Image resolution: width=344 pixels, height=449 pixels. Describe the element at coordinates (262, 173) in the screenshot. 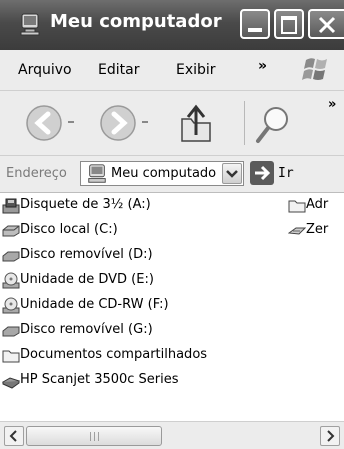

I see `go-arrow-icon` at that location.